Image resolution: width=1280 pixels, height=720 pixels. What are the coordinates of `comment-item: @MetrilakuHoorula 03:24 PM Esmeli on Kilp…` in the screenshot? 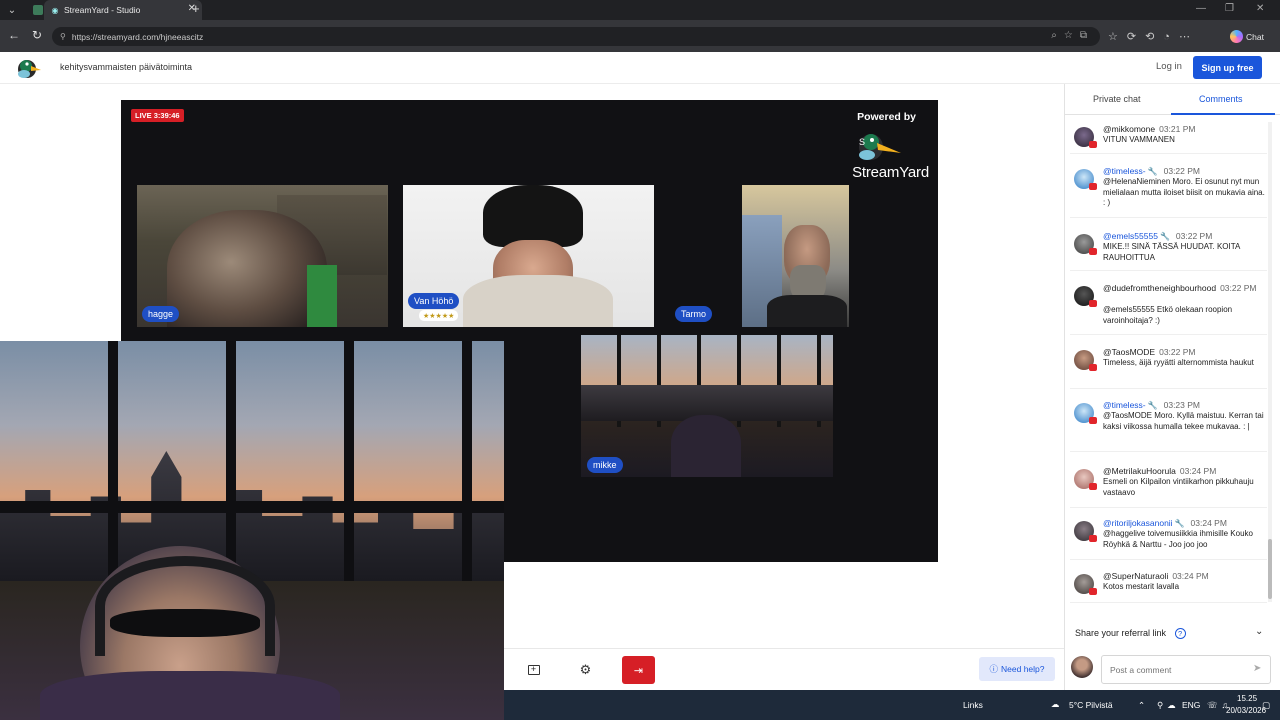 It's located at (1168, 487).